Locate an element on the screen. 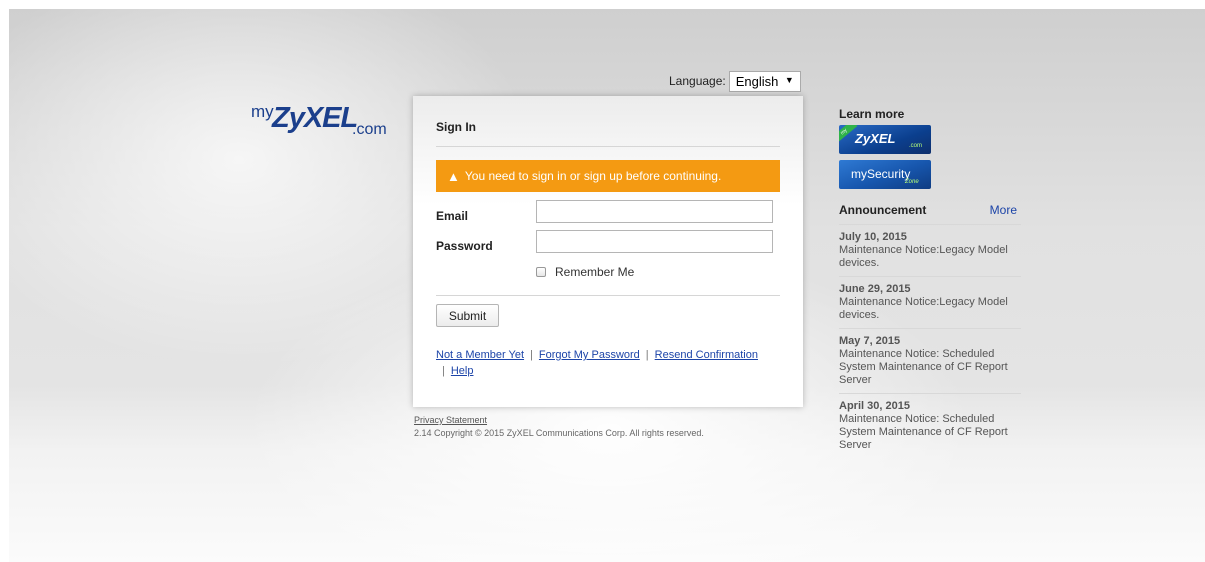 Image resolution: width=1205 pixels, height=562 pixels. announcement-date: May 7, 2015 is located at coordinates (870, 341).